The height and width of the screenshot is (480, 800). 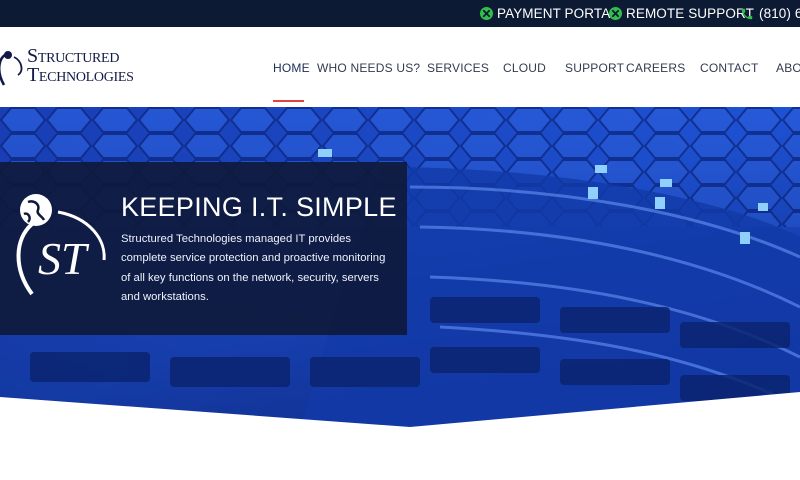 What do you see at coordinates (11, 68) in the screenshot?
I see `st-logo-mark` at bounding box center [11, 68].